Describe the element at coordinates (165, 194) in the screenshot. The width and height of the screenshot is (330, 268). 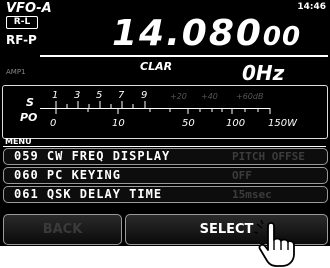
I see `menu-item-qsk-delay-time: 061 QSK DELAY TIME 15msec` at that location.